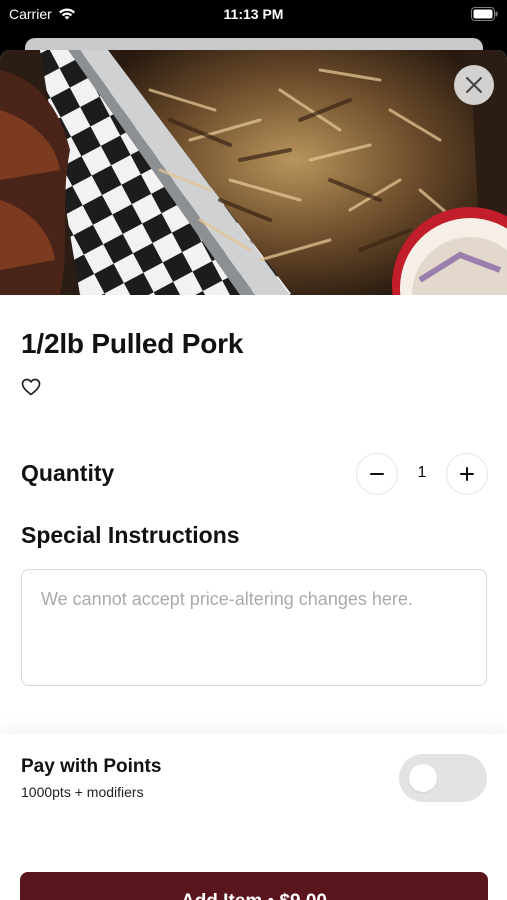 The width and height of the screenshot is (507, 900). I want to click on status-bar: Carrier 11:13 PM, so click(253, 15).